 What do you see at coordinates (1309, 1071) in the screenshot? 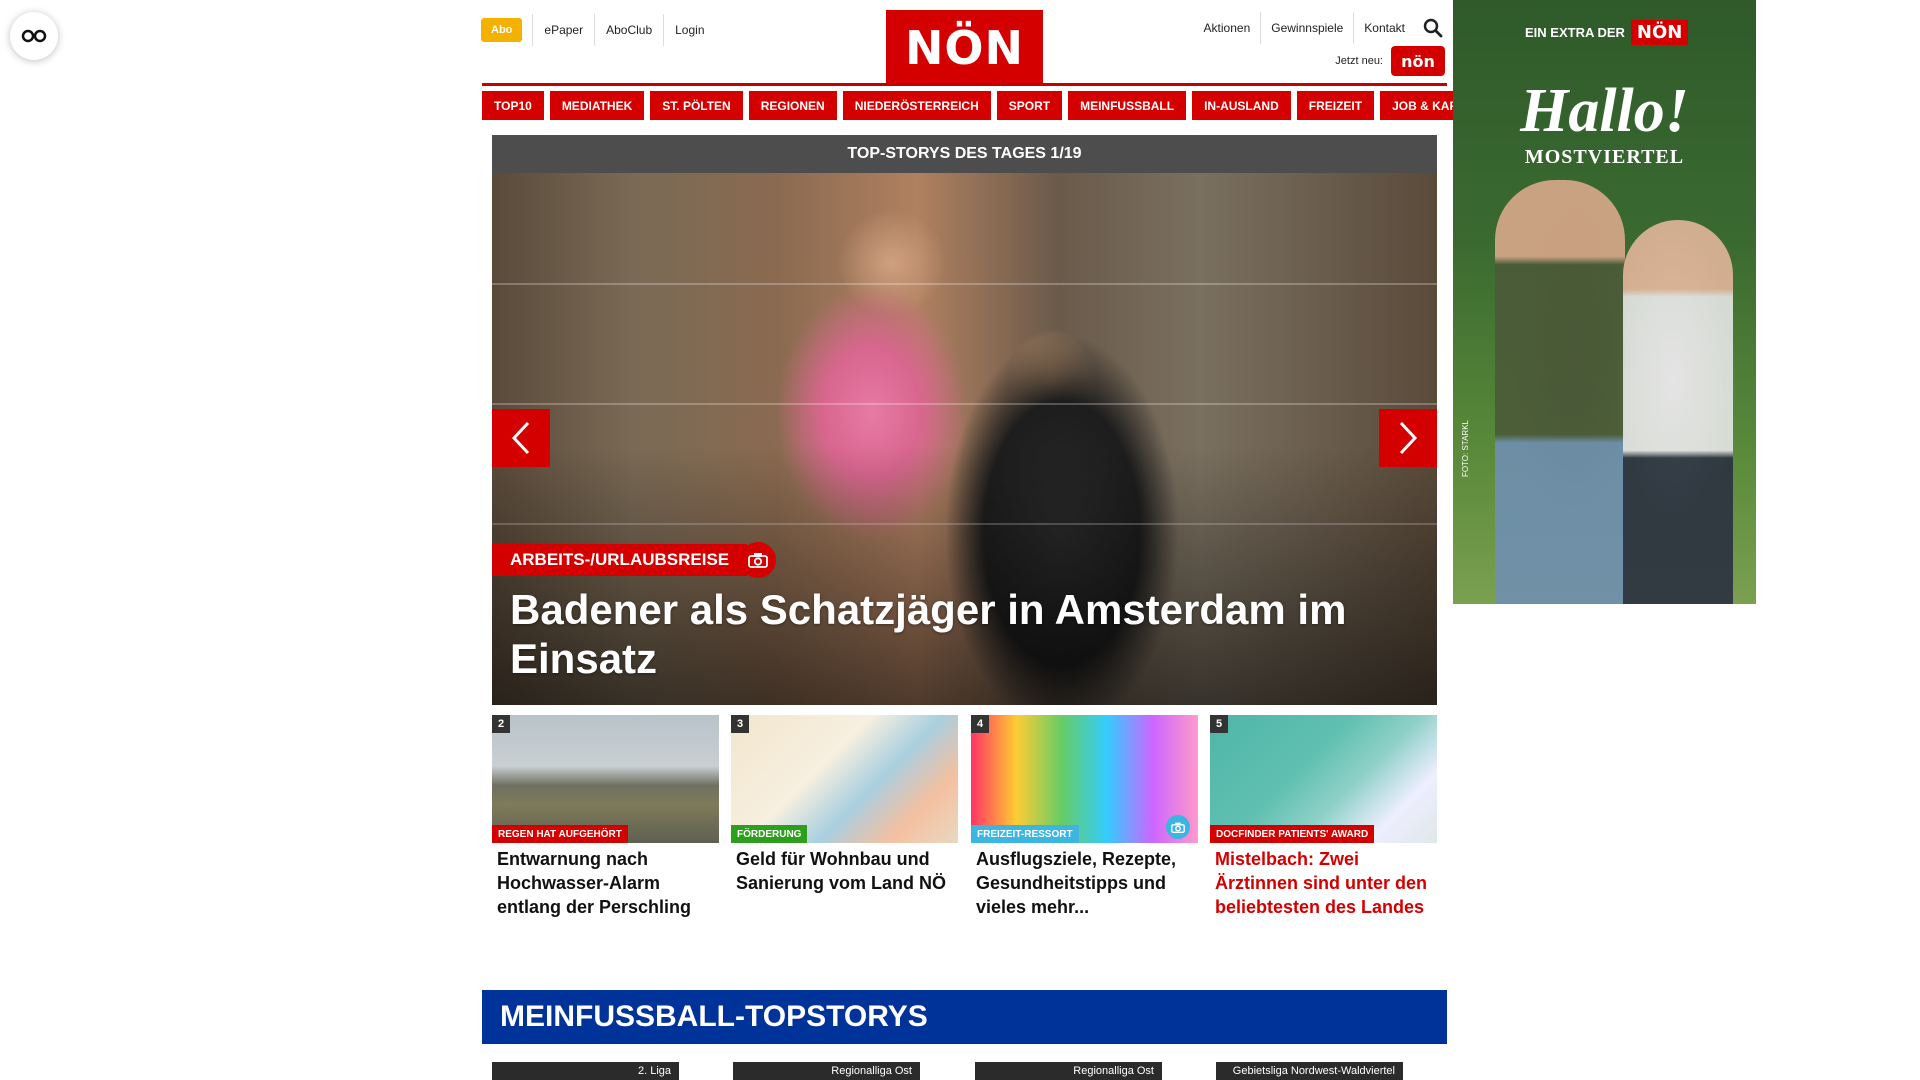
I see `section-card-label: Gebietsliga Nordwest-Waldviertel` at bounding box center [1309, 1071].